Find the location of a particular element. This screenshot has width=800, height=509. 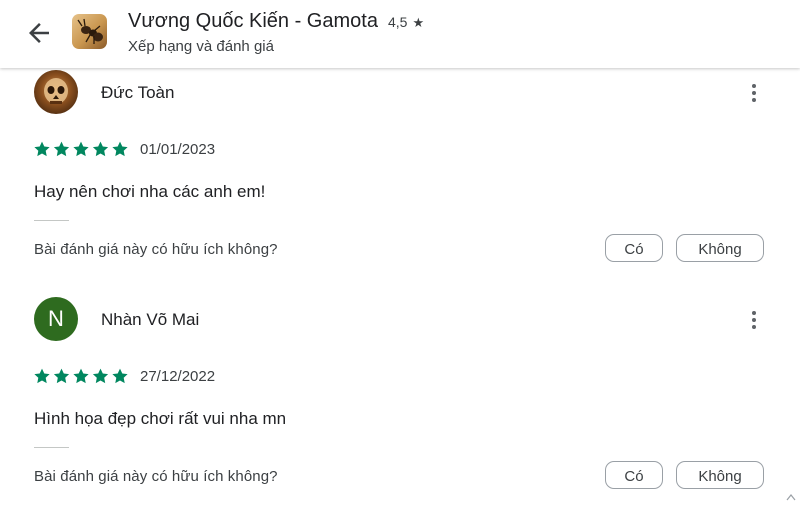

avatar: N is located at coordinates (56, 319).